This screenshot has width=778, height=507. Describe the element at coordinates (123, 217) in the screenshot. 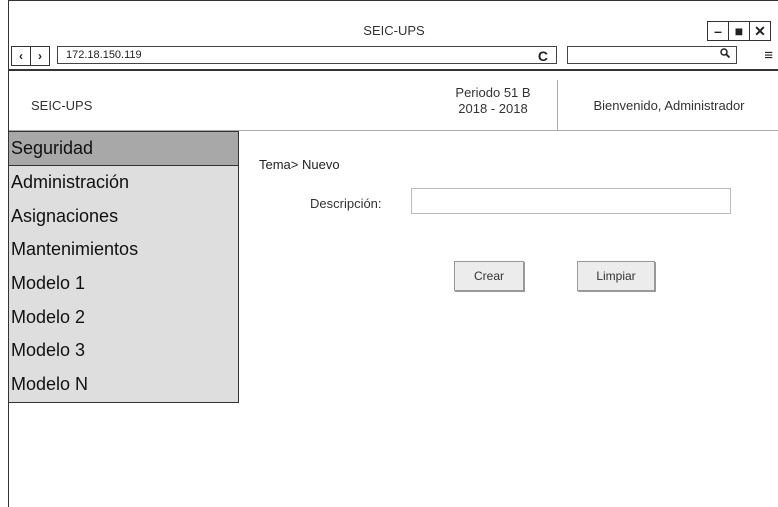

I see `sidebar-item-asignaciones: Asignaciones` at that location.